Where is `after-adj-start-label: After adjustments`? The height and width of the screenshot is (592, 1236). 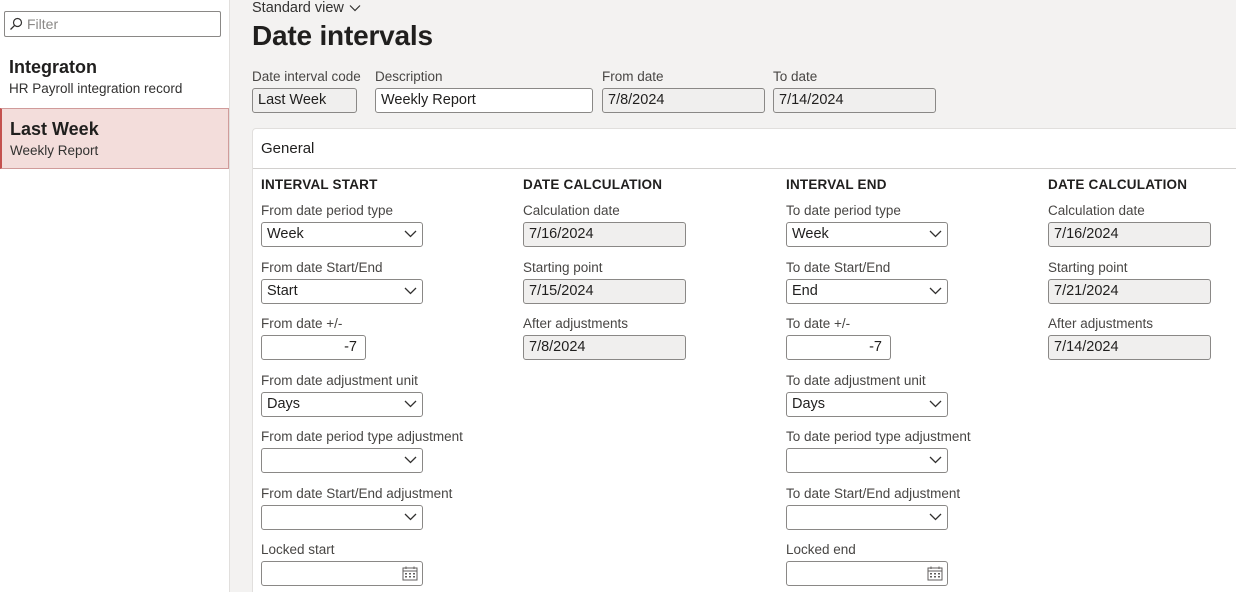 after-adj-start-label: After adjustments is located at coordinates (576, 323).